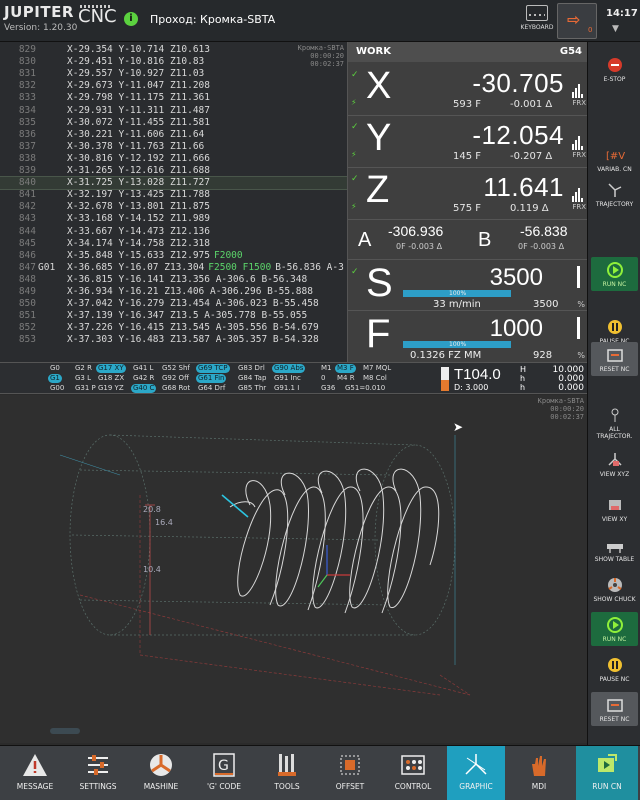 This screenshot has width=640, height=800. What do you see at coordinates (614, 194) in the screenshot?
I see `trajectory-button: TRAJECTORY` at bounding box center [614, 194].